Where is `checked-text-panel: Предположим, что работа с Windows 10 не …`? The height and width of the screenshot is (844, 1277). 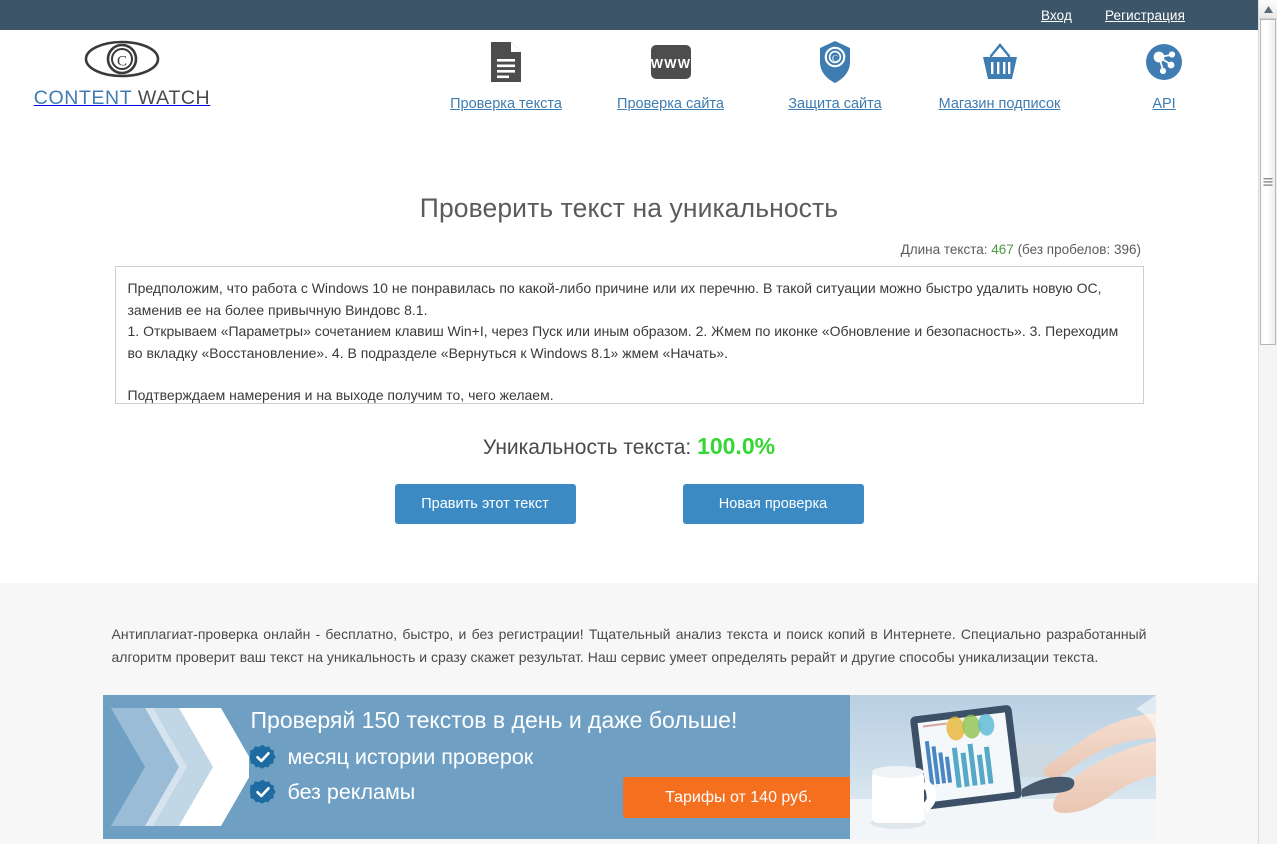 checked-text-panel: Предположим, что работа с Windows 10 не … is located at coordinates (629, 335).